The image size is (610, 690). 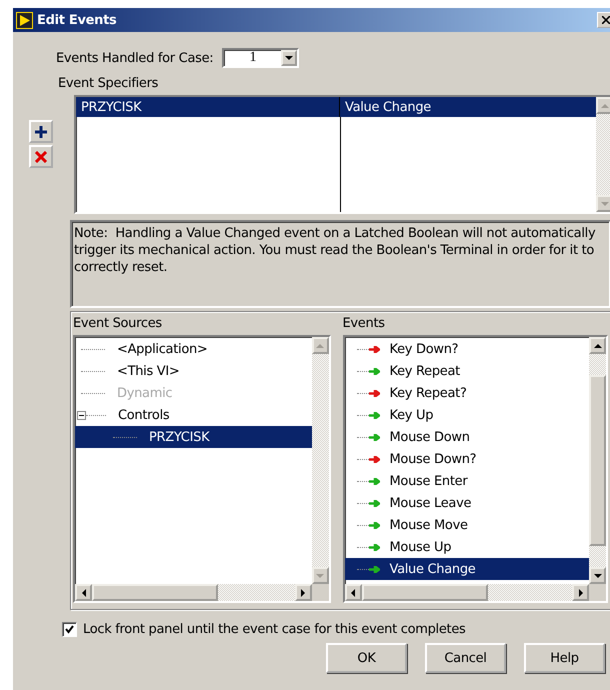 What do you see at coordinates (466, 459) in the screenshot?
I see `event-item: Mouse Down?` at bounding box center [466, 459].